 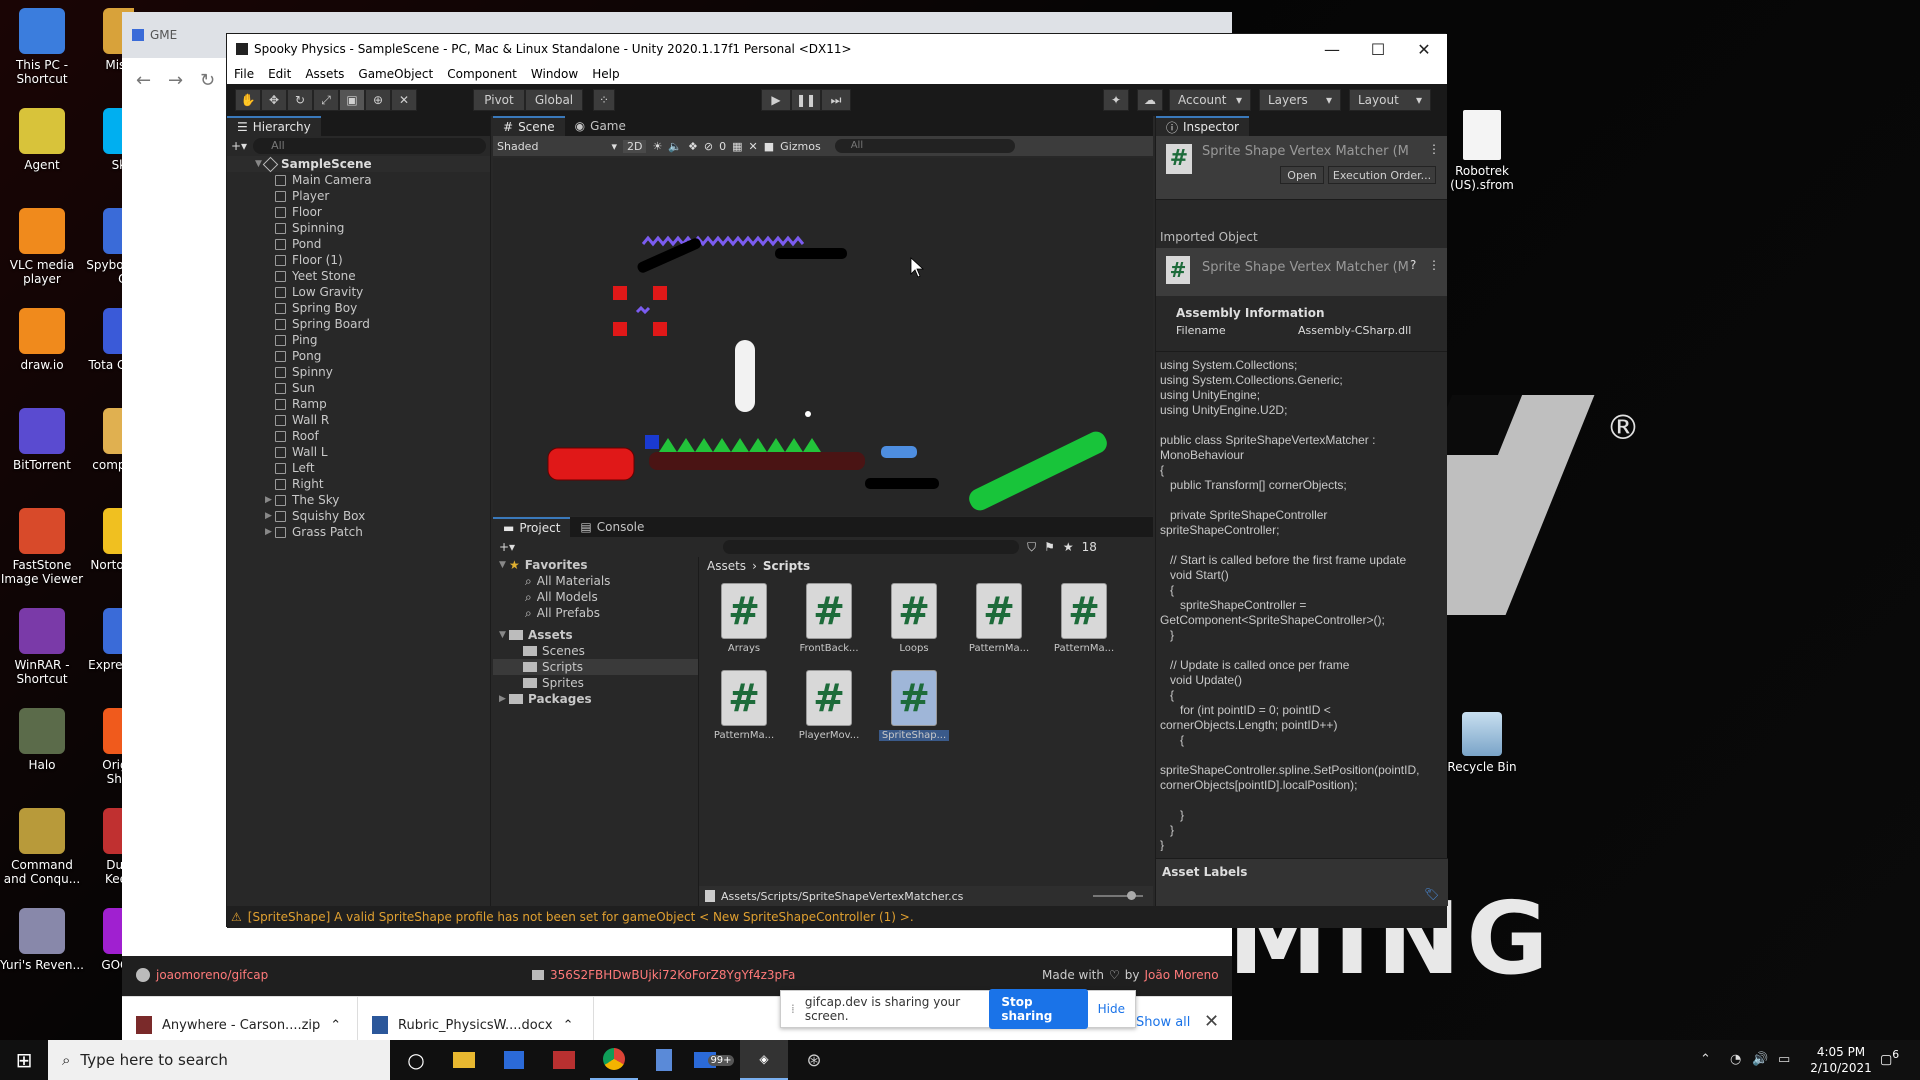 What do you see at coordinates (737, 146) in the screenshot?
I see `grid-icon: ▦` at bounding box center [737, 146].